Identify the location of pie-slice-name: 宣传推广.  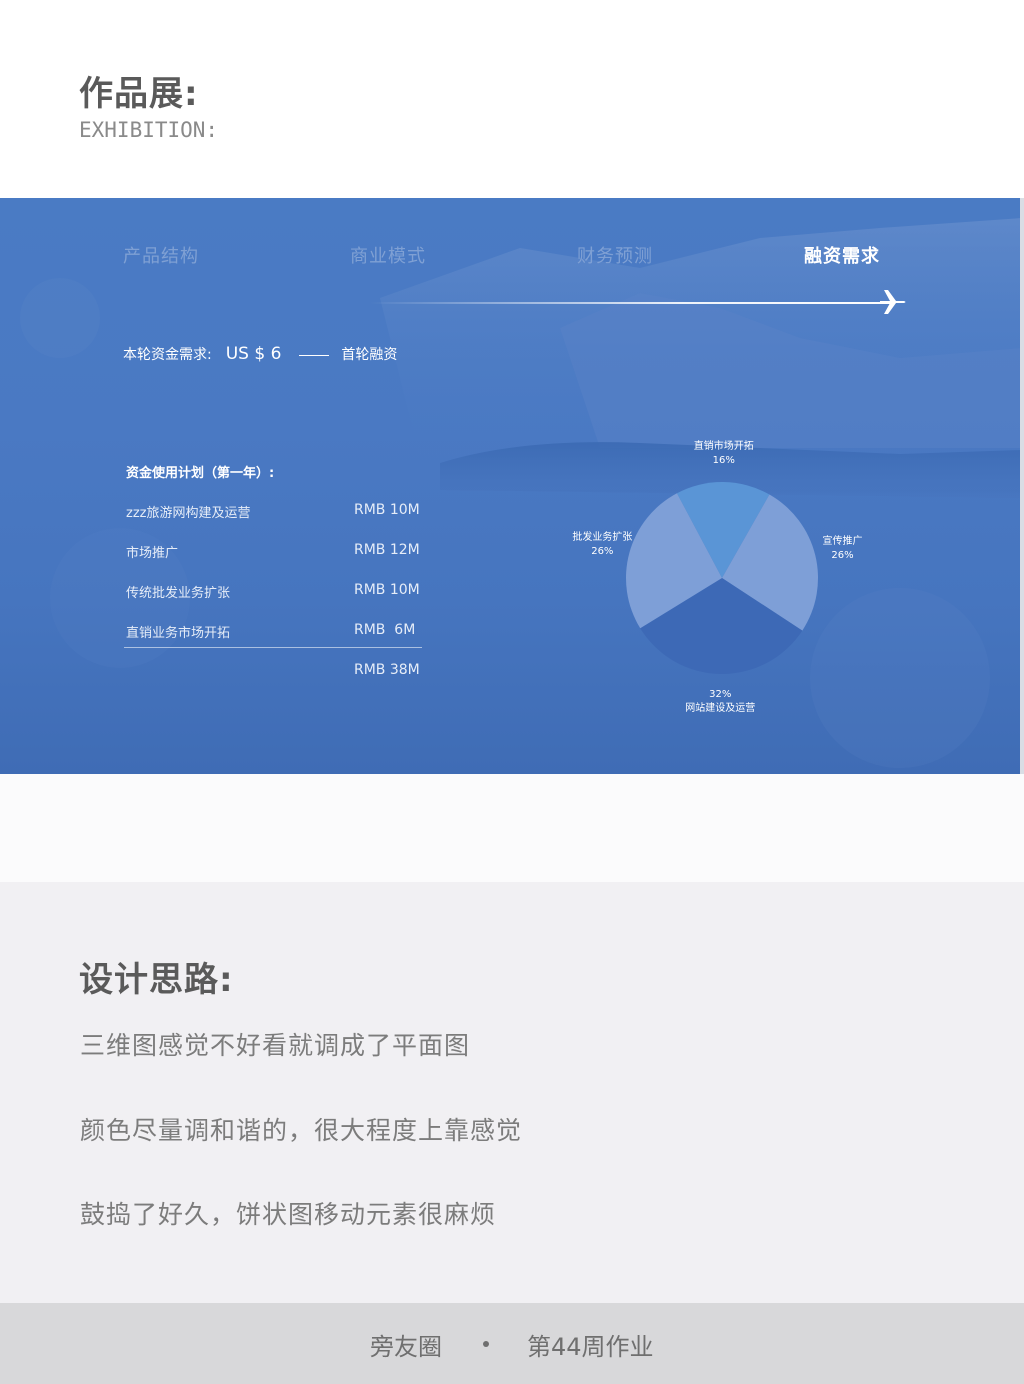
(842, 541).